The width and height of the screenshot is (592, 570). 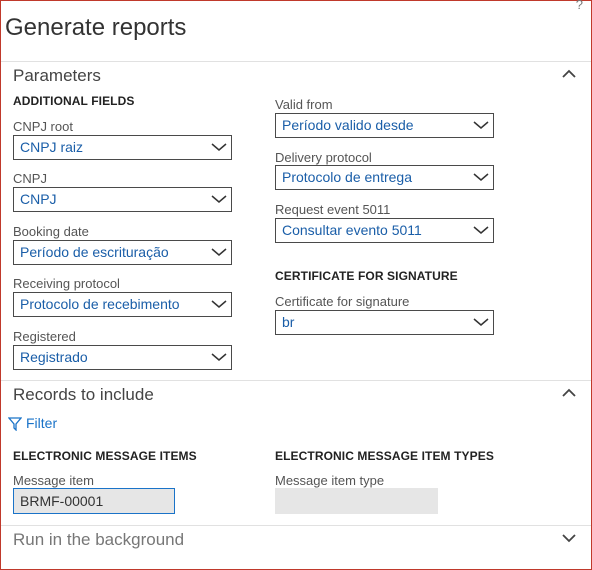 What do you see at coordinates (74, 101) in the screenshot?
I see `additional-fields-heading: ADDITIONAL FIELDS` at bounding box center [74, 101].